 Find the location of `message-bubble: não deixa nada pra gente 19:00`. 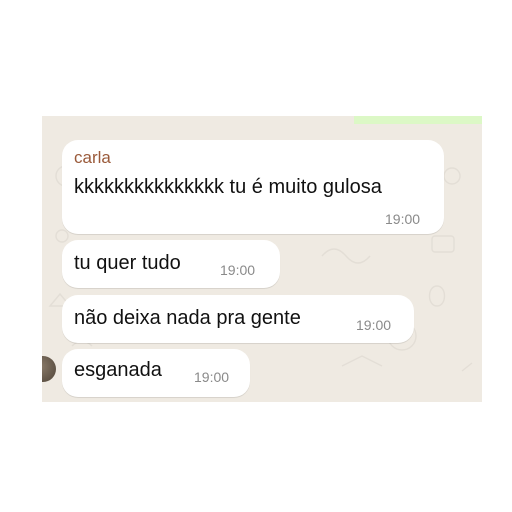

message-bubble: não deixa nada pra gente 19:00 is located at coordinates (238, 319).